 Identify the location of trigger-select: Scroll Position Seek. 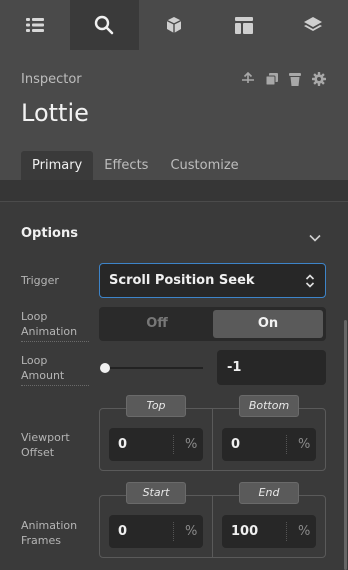
(212, 280).